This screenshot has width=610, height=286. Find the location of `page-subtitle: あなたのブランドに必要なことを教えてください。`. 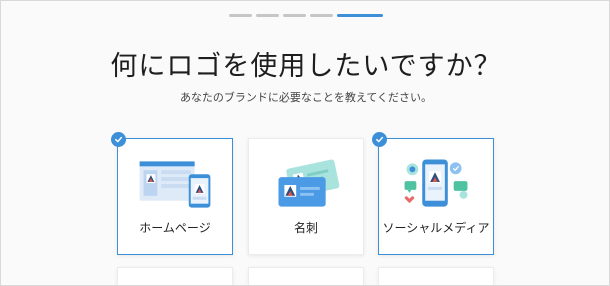

page-subtitle: あなたのブランドに必要なことを教えてください。 is located at coordinates (306, 97).